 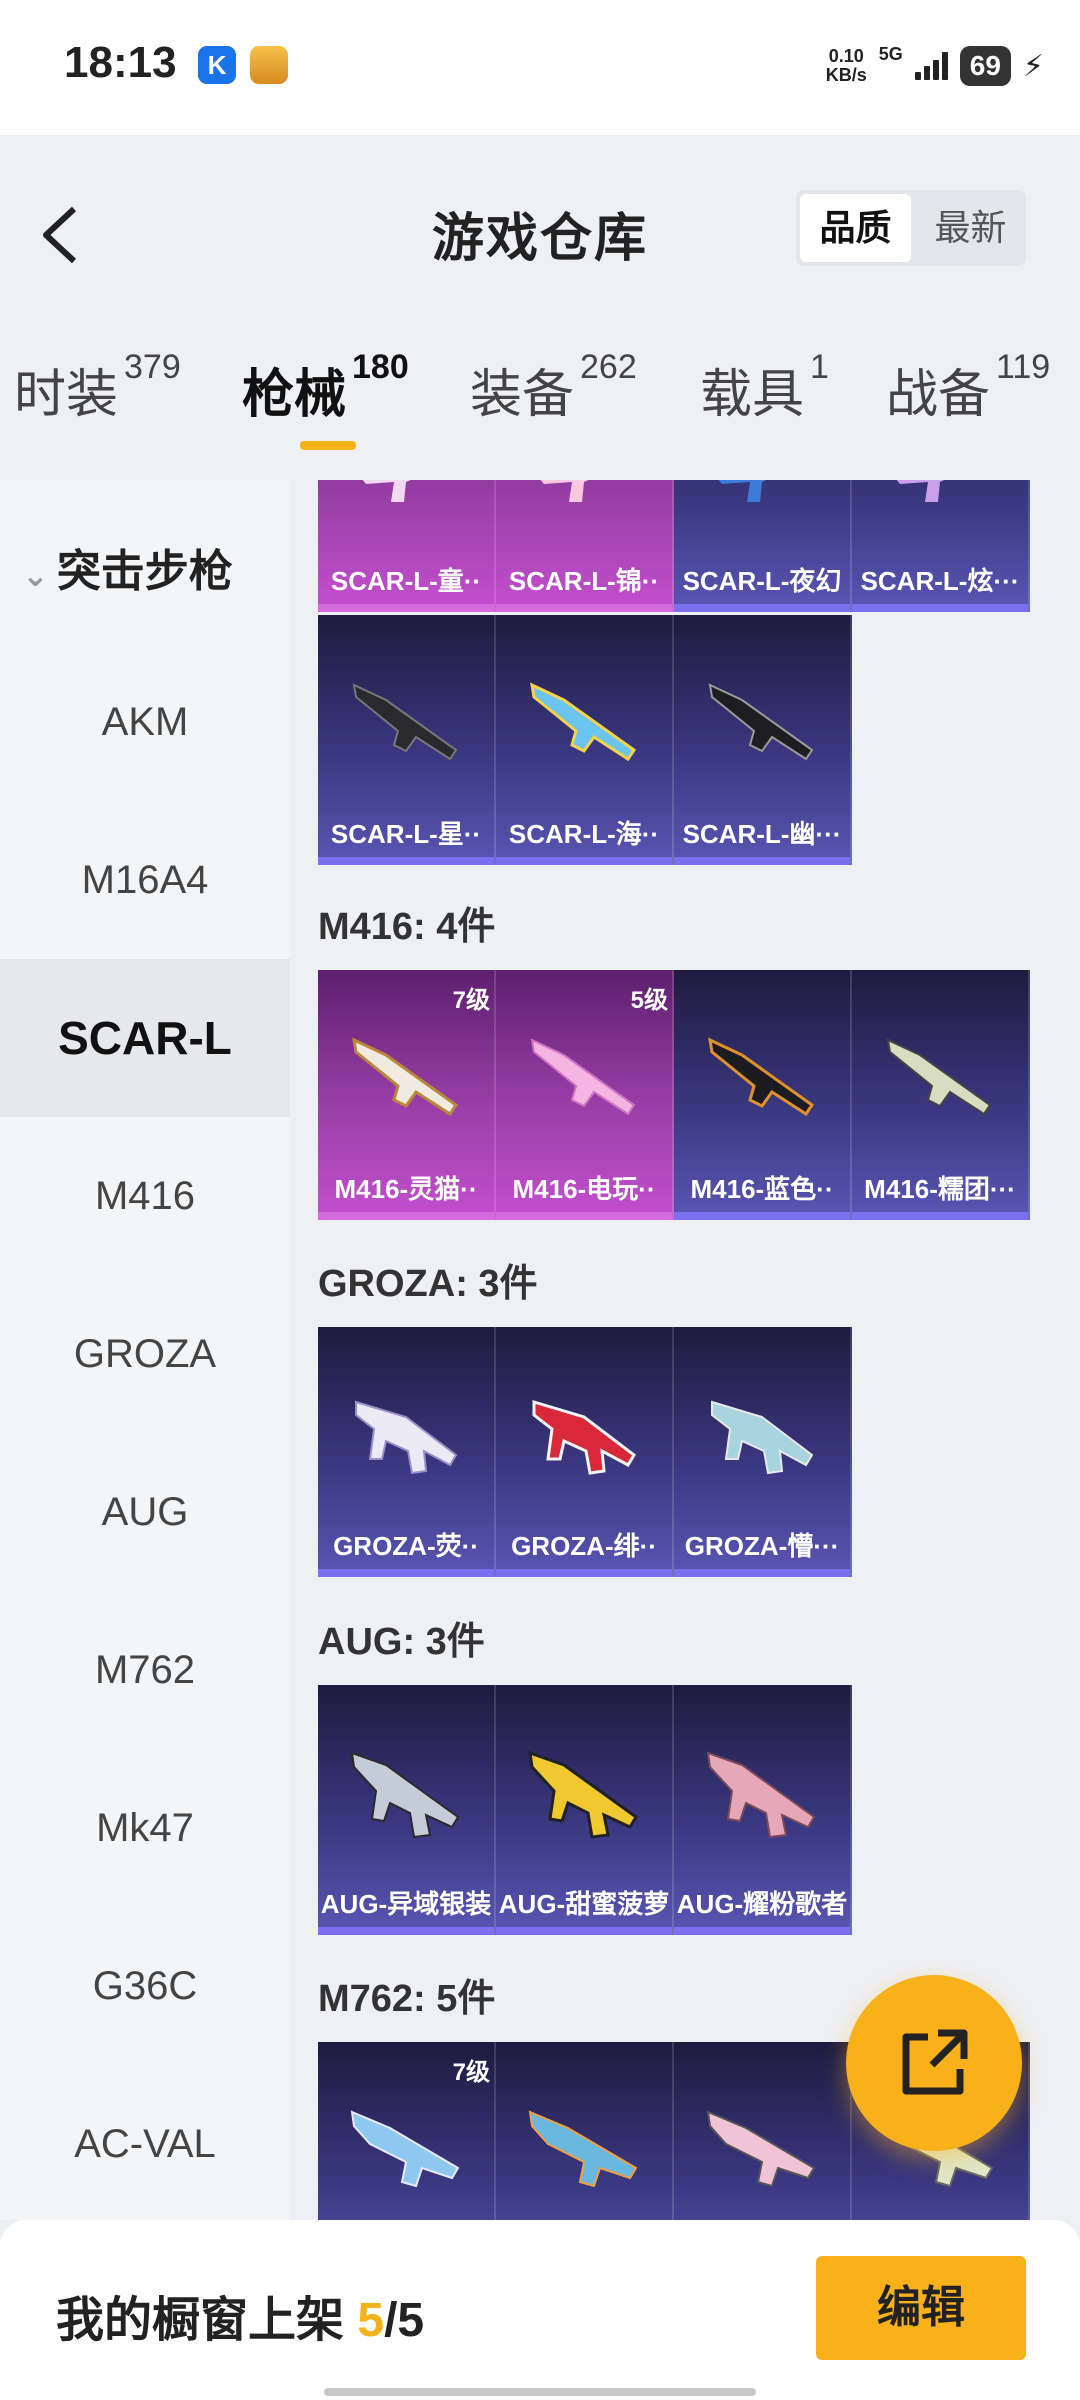 I want to click on sort-toggle: 品质 最新, so click(x=911, y=228).